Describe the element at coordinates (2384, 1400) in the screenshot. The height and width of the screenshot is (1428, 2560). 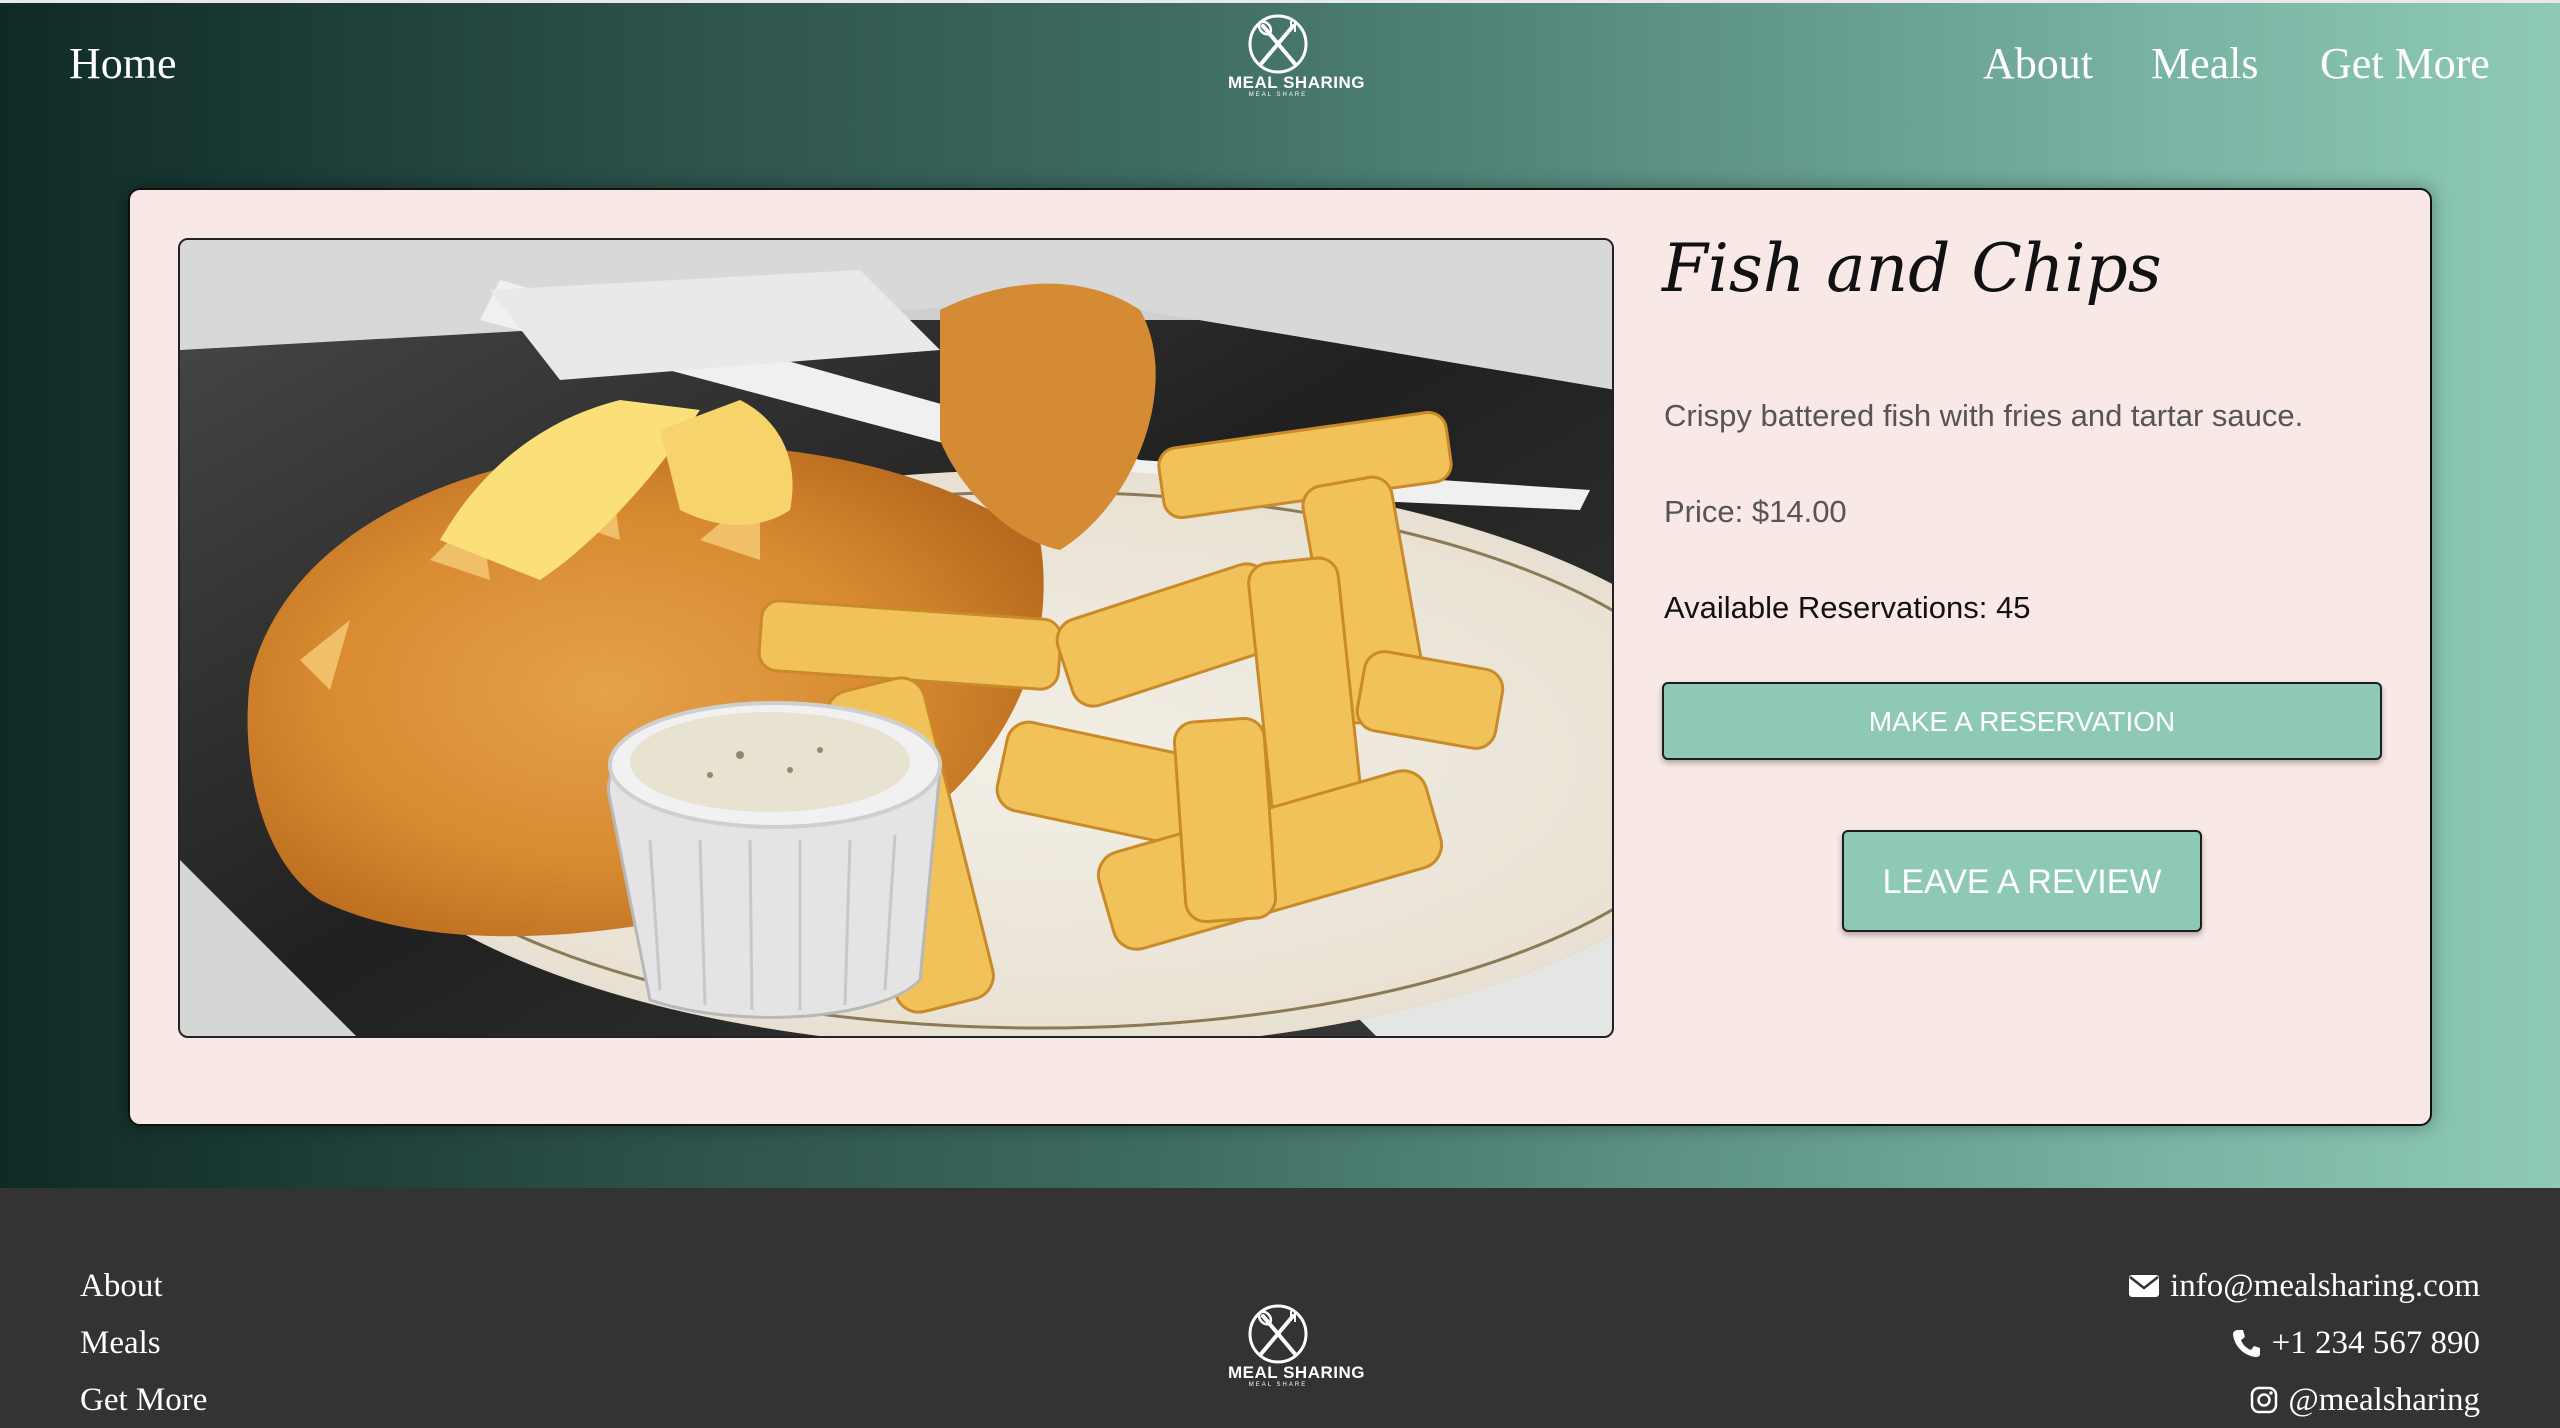
I see `instagram-text: @mealsharing` at that location.